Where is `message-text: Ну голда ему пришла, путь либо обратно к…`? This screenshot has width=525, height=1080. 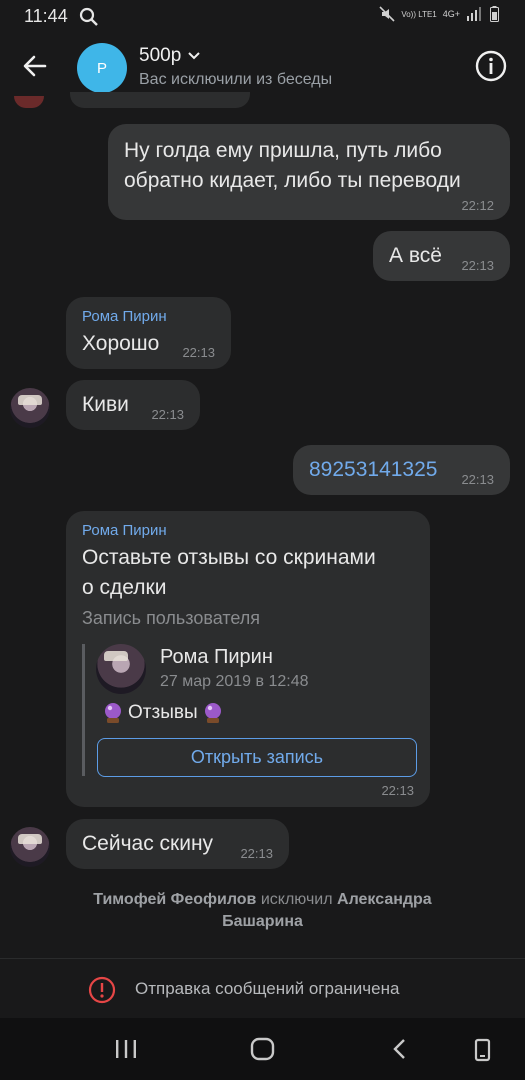
message-text: Ну голда ему пришла, путь либо обратно к… is located at coordinates (292, 165).